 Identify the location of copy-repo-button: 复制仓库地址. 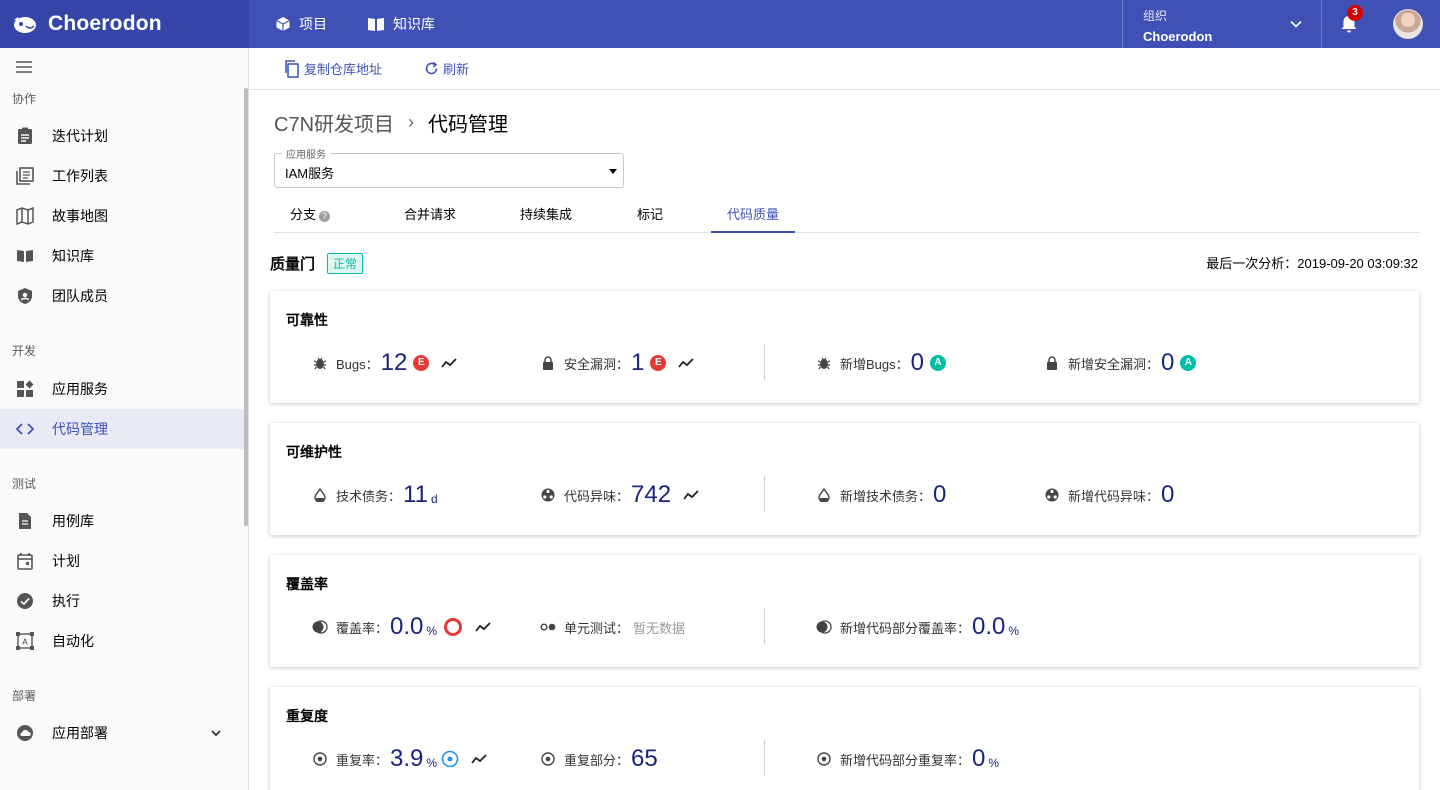
(333, 68).